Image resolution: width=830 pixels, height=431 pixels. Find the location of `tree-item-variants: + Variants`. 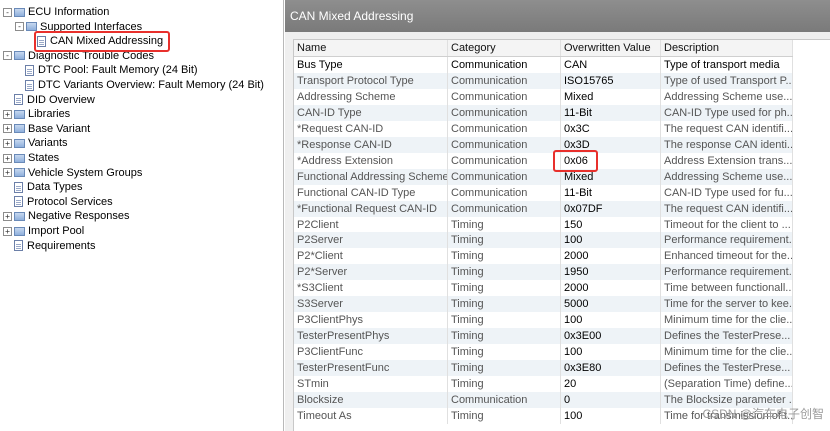

tree-item-variants: + Variants is located at coordinates (35, 143).